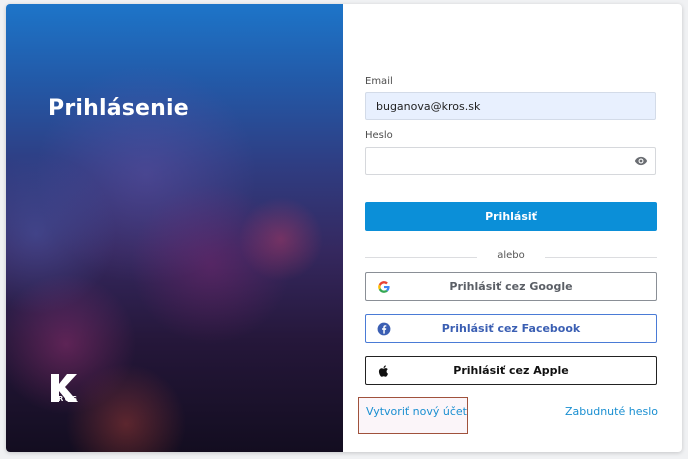  I want to click on page-title: Prihlásenie, so click(118, 108).